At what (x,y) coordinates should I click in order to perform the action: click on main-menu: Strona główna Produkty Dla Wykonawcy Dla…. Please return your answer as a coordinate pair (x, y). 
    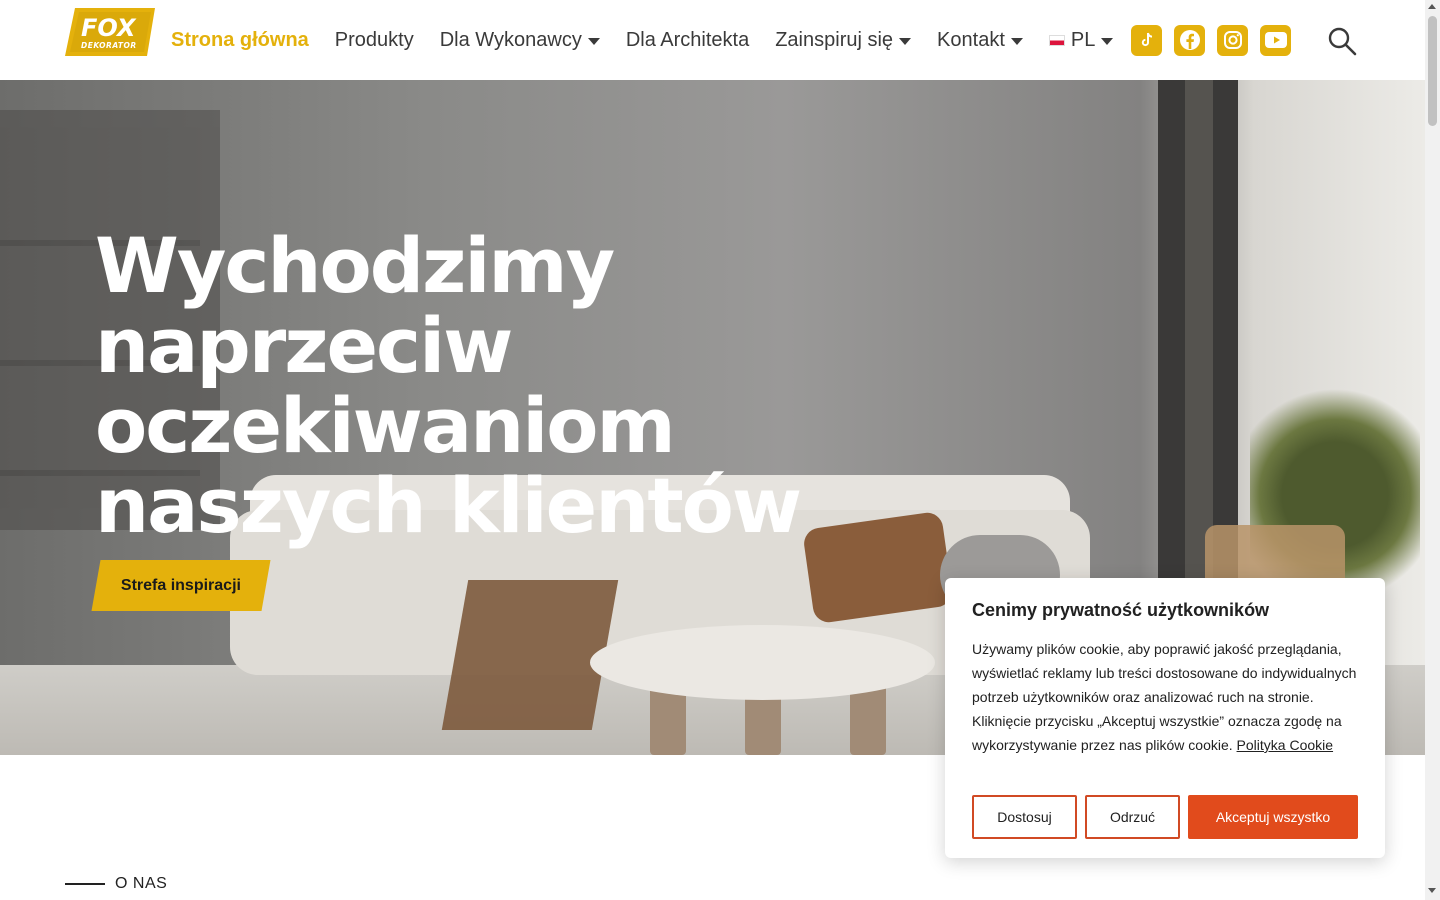
    Looking at the image, I should click on (731, 40).